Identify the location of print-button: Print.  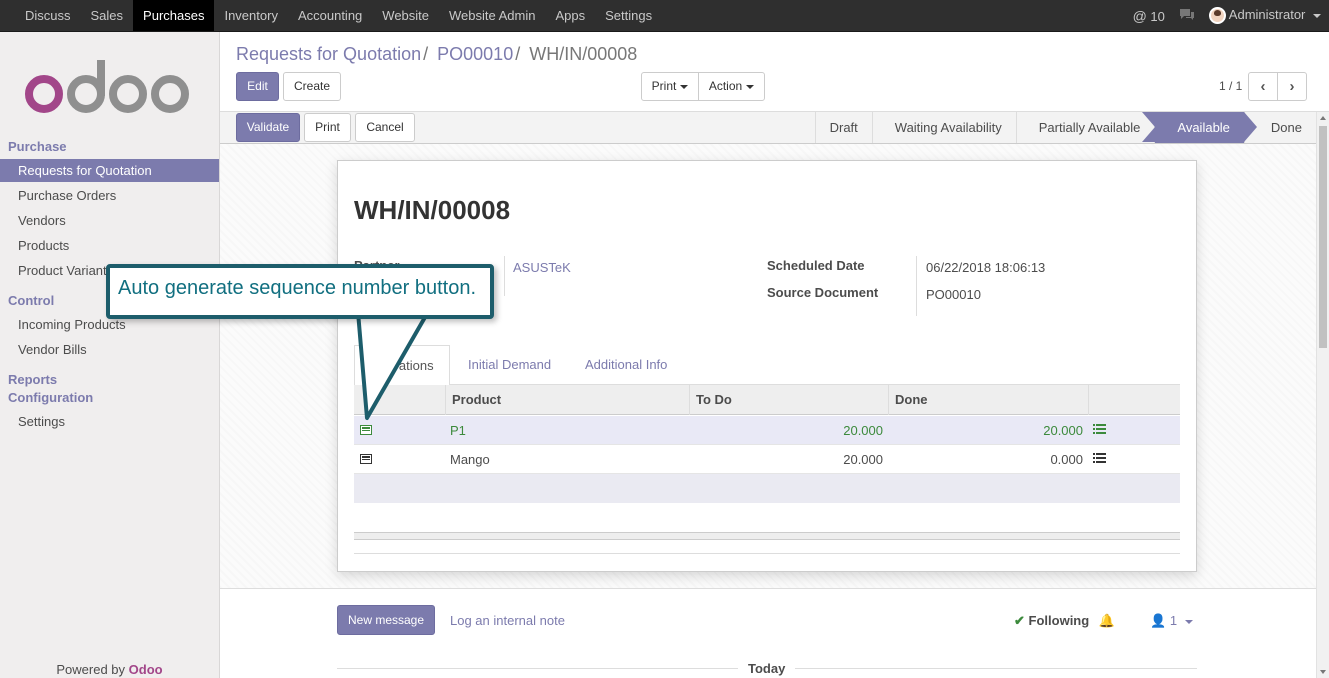
(327, 127).